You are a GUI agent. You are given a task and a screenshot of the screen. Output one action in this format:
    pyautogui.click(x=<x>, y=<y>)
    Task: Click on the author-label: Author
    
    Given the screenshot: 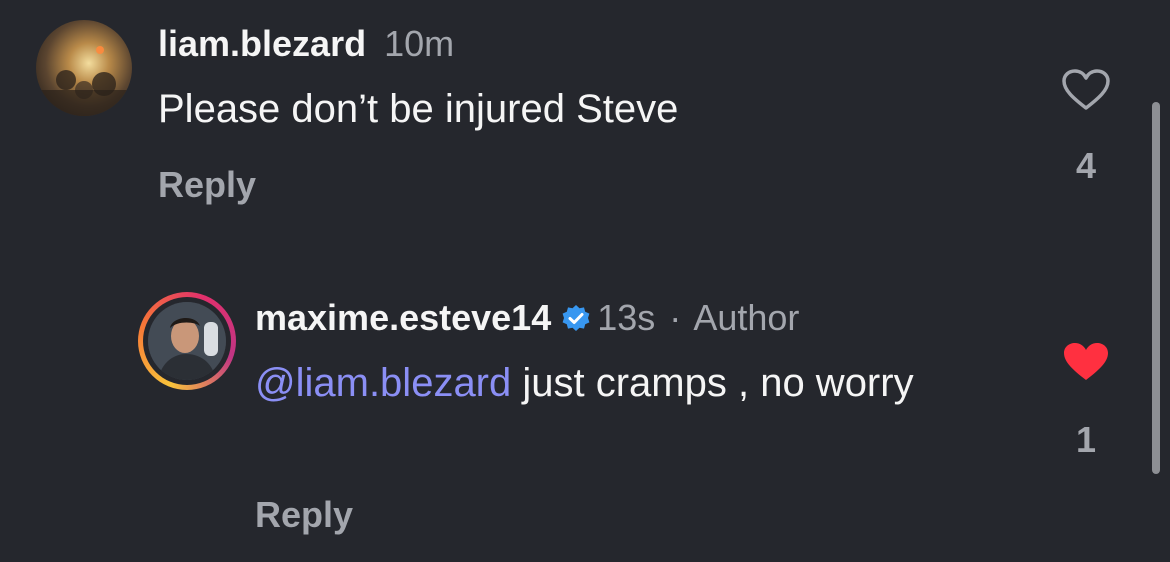 What is the action you would take?
    pyautogui.click(x=746, y=317)
    